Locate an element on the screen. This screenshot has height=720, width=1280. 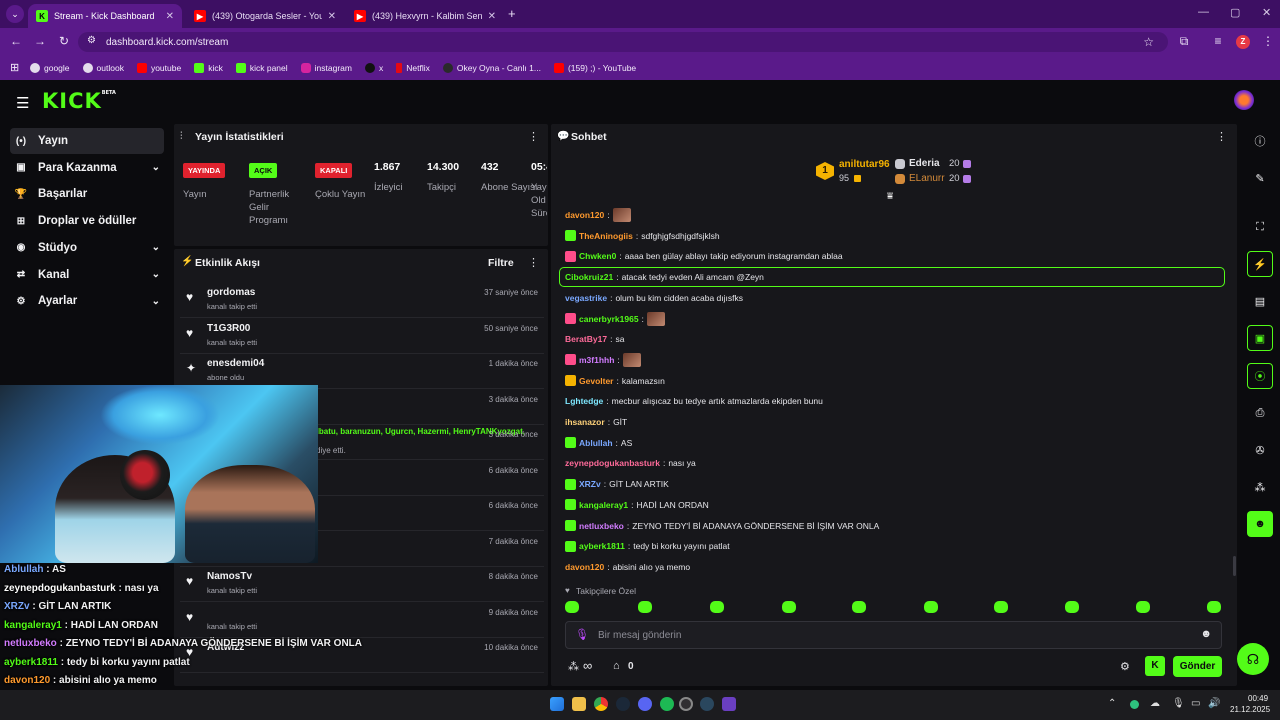
emote-0-icon is located at coordinates (572, 607).